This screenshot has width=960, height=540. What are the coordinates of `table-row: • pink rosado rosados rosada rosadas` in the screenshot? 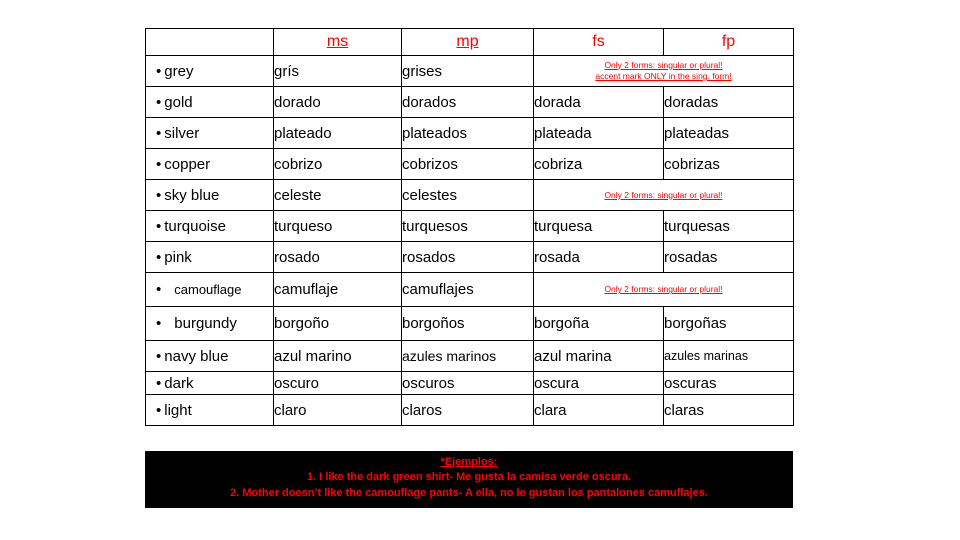 It's located at (469, 257).